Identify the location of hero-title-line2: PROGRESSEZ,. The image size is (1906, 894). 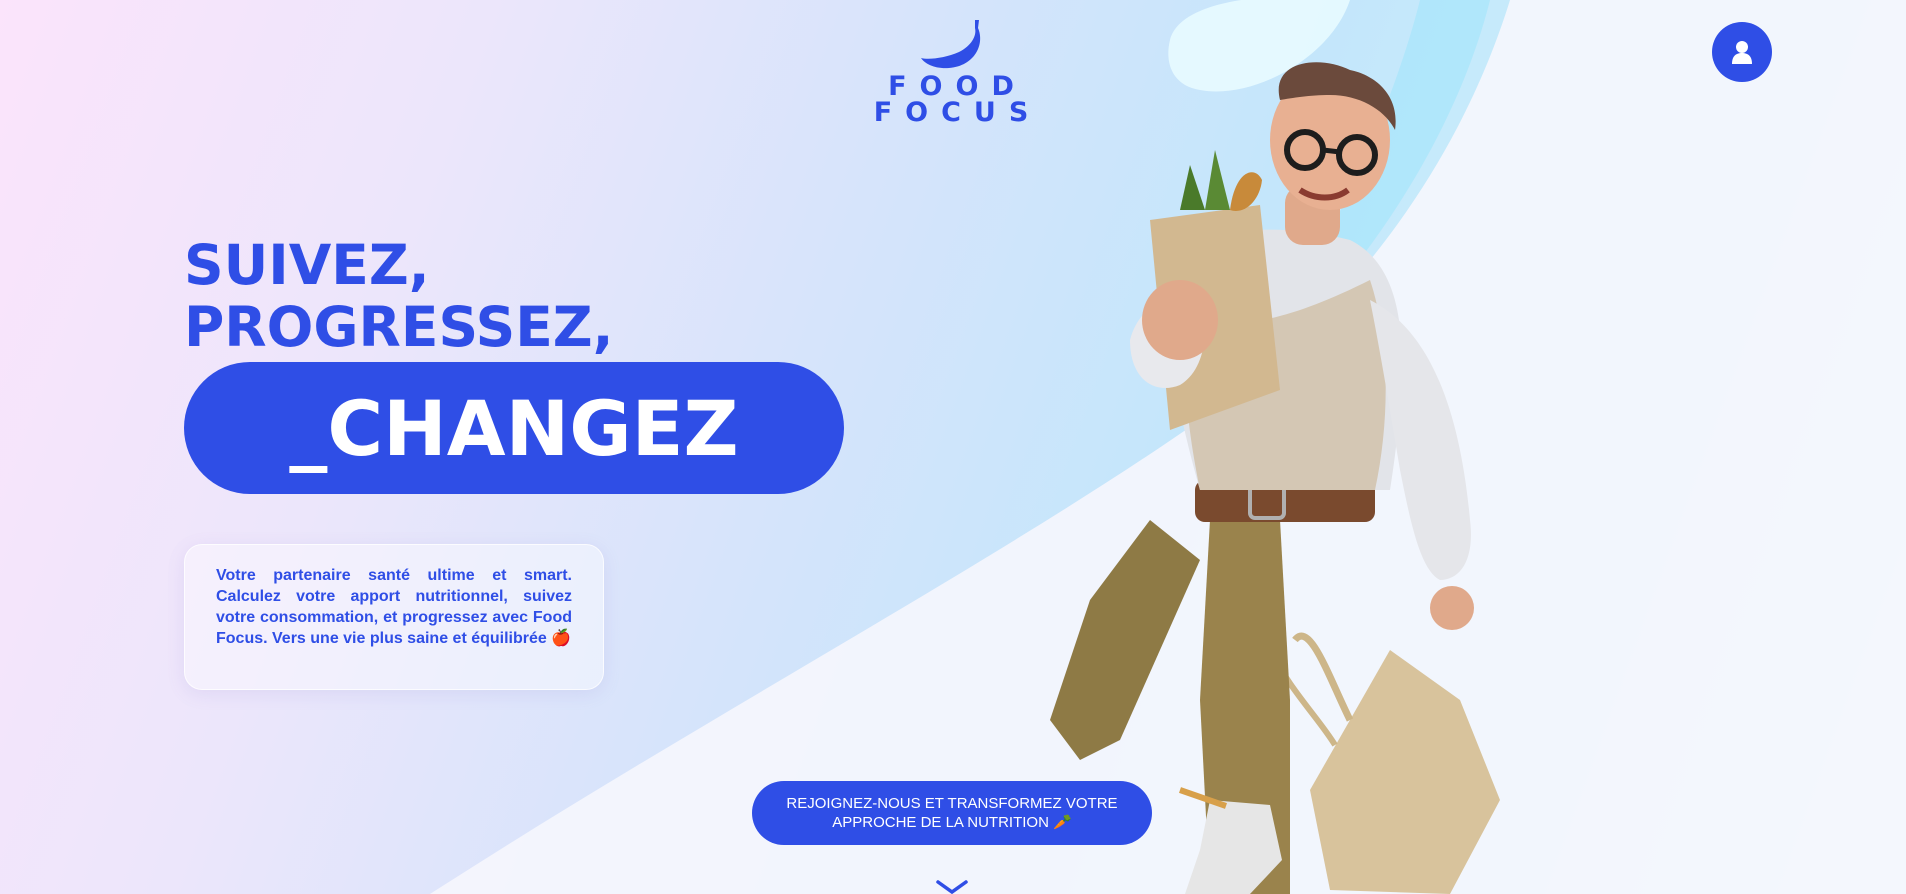
(399, 327).